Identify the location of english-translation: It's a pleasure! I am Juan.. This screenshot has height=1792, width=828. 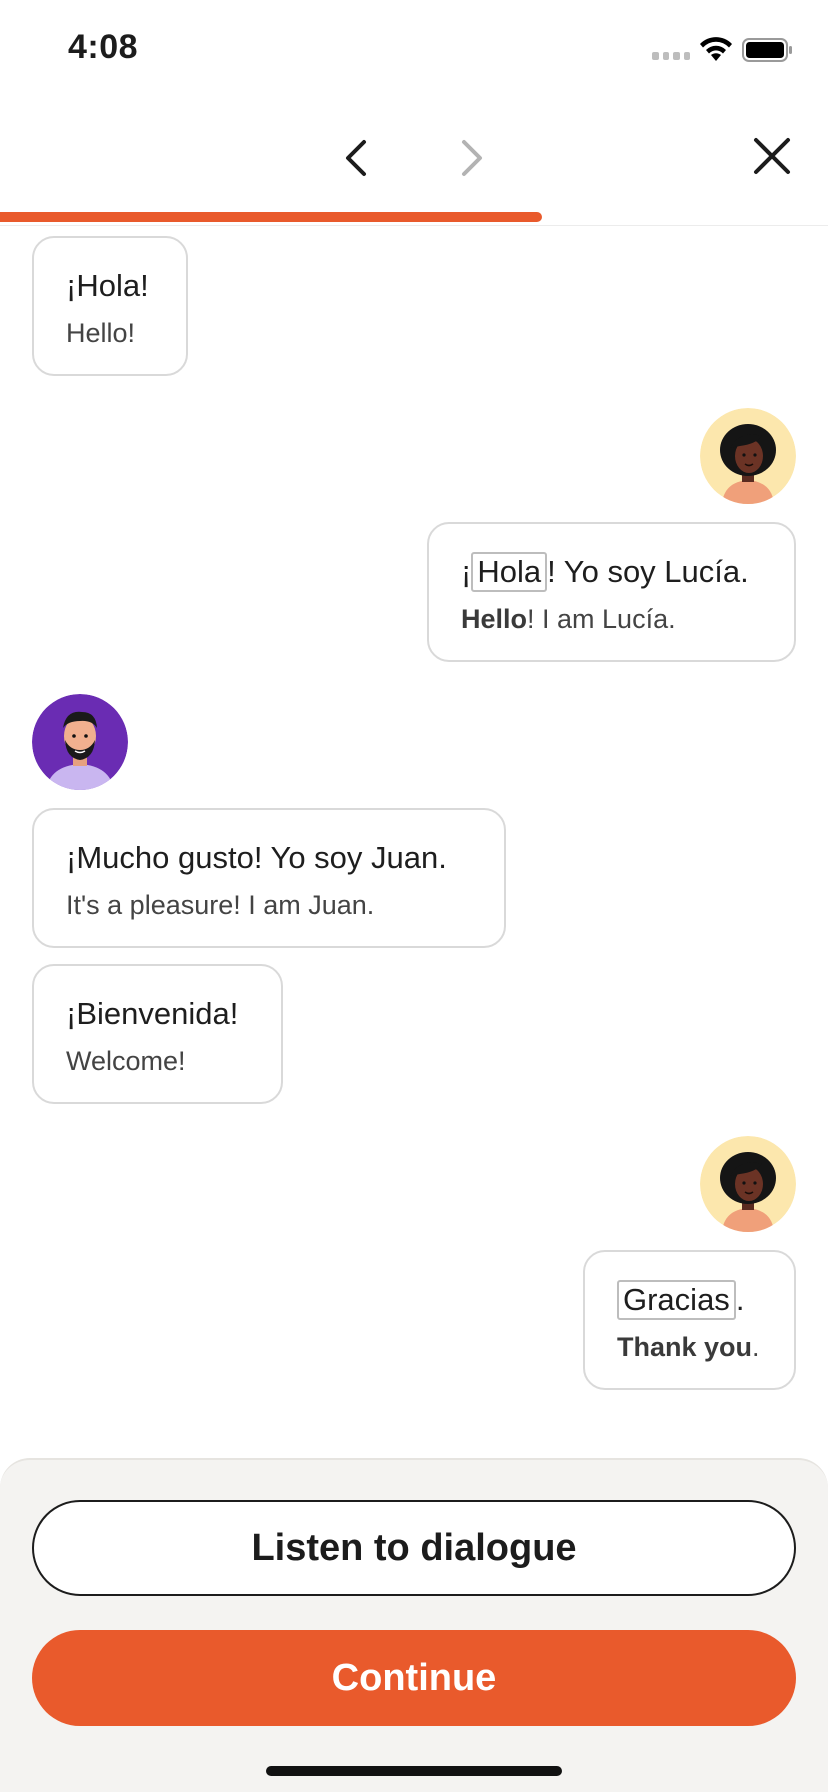
(220, 905).